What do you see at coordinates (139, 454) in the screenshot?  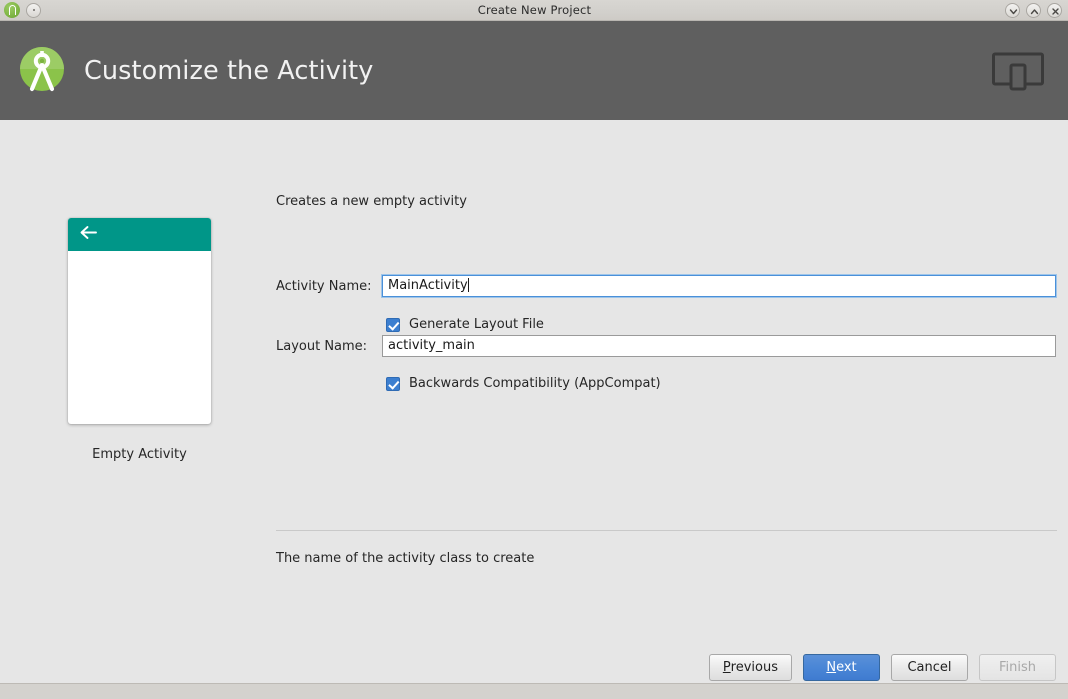 I see `activity-preview-caption: Empty Activity` at bounding box center [139, 454].